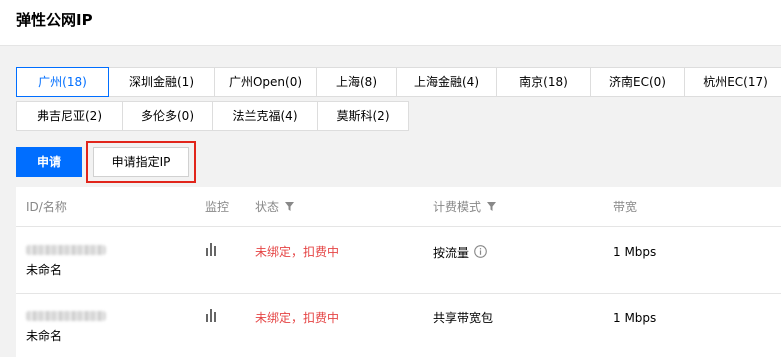  I want to click on info-icon, so click(480, 253).